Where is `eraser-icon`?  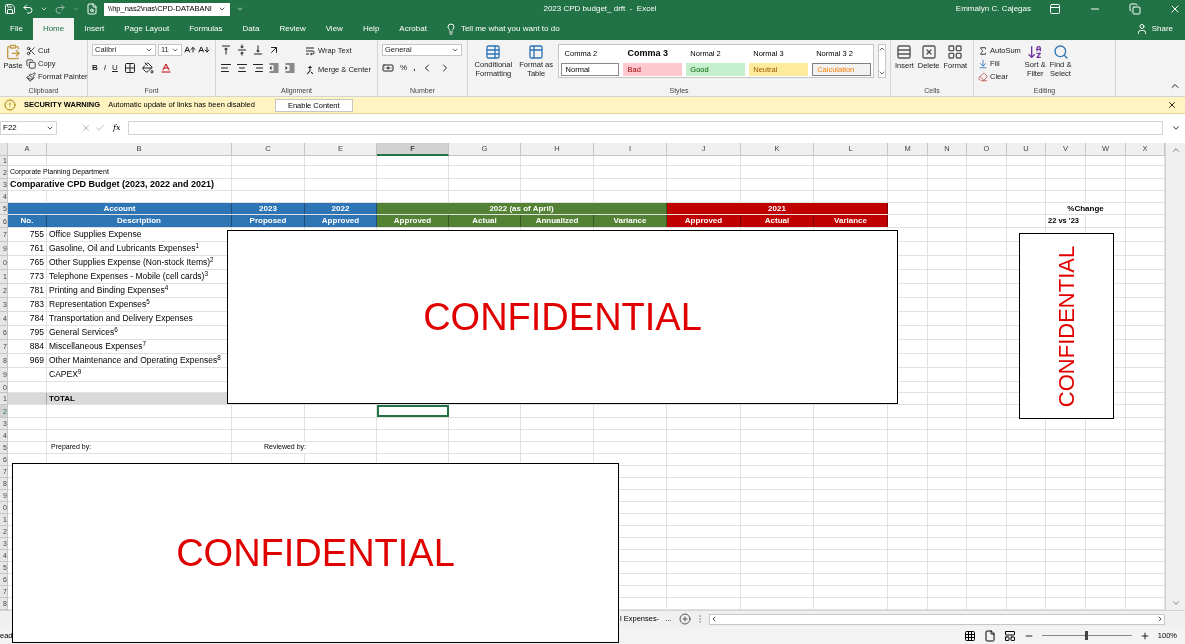 eraser-icon is located at coordinates (983, 76).